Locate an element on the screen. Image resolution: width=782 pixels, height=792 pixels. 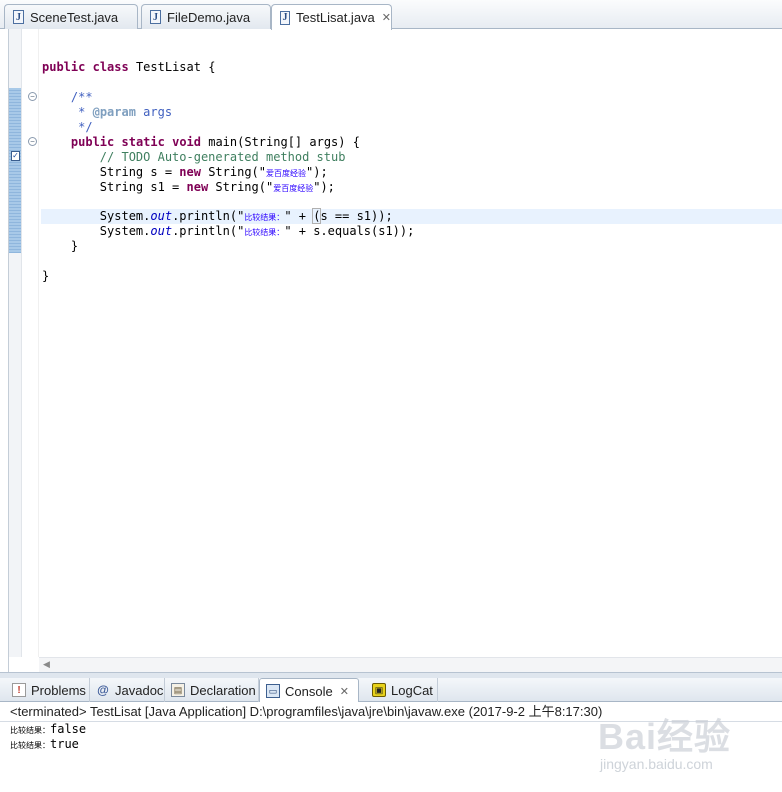
tab-label: TestLisat.java is located at coordinates (335, 17).